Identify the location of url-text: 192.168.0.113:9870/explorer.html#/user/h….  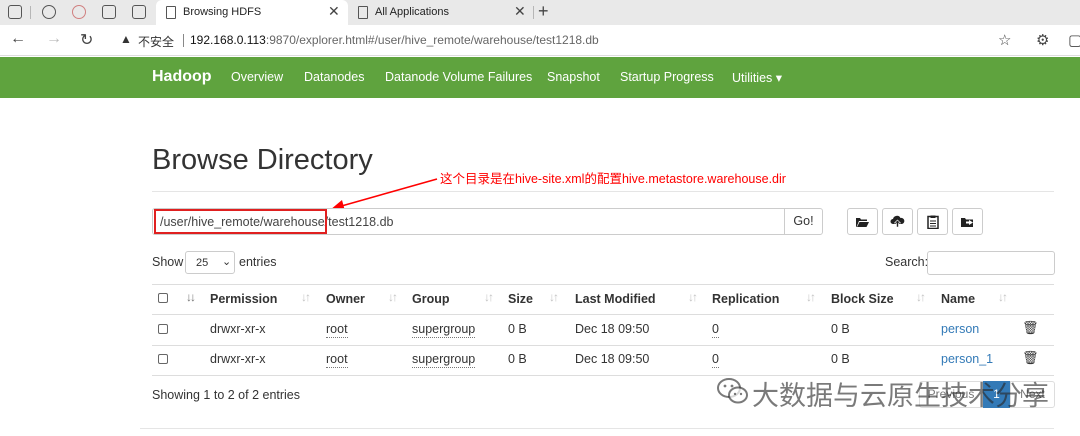
(394, 40).